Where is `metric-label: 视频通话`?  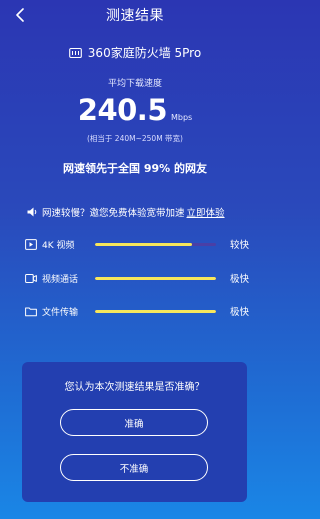 metric-label: 视频通话 is located at coordinates (60, 279).